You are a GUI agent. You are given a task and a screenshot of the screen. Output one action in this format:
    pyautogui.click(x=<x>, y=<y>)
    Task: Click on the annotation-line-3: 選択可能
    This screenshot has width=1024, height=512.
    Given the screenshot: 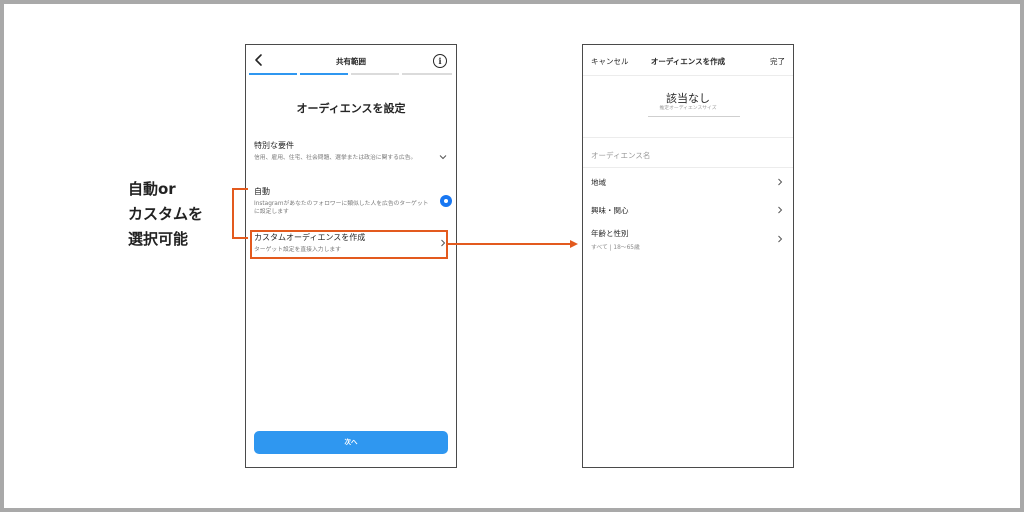 What is the action you would take?
    pyautogui.click(x=158, y=239)
    